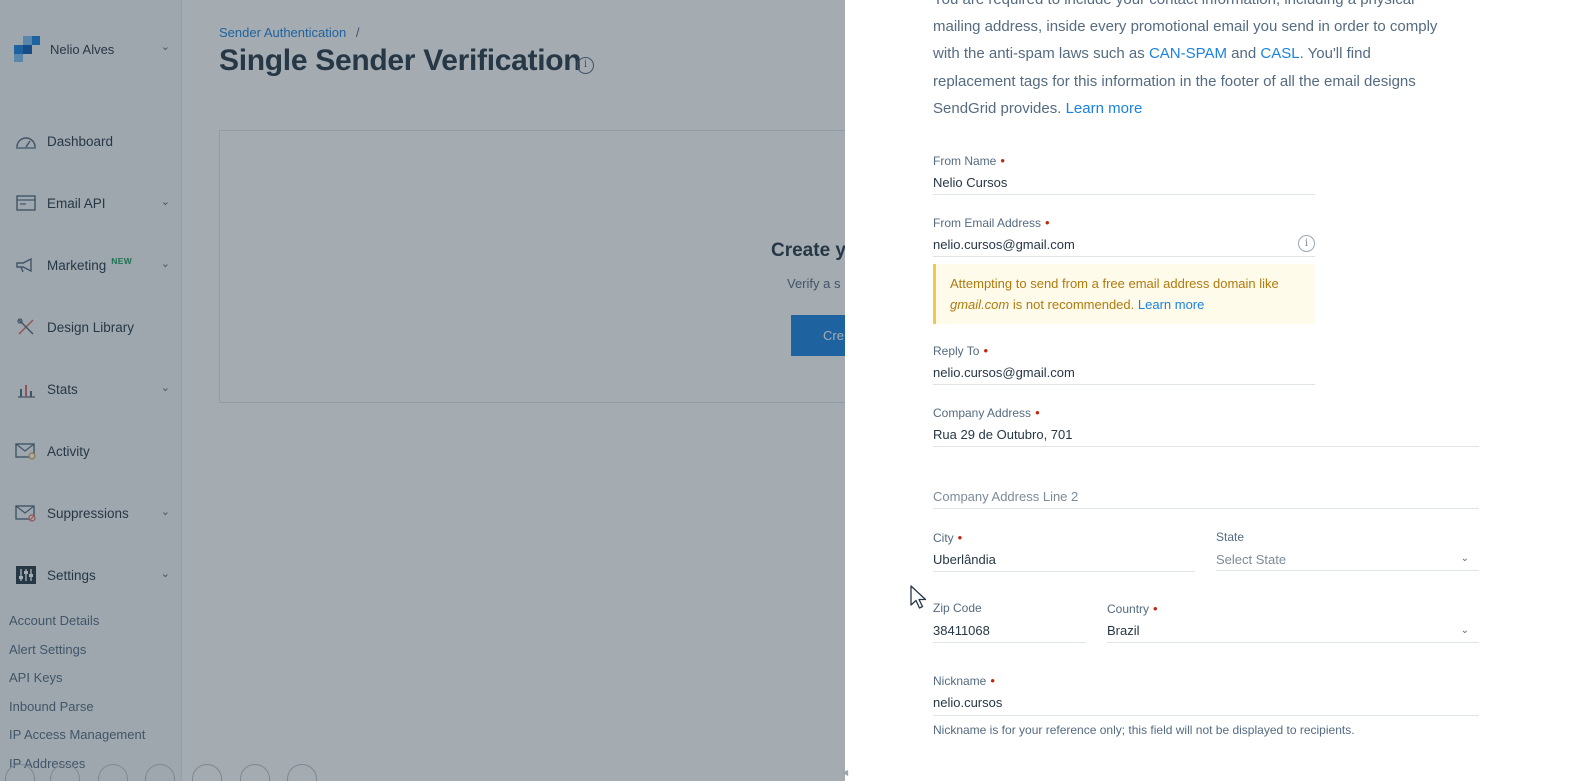 This screenshot has height=781, width=1578. What do you see at coordinates (1128, 609) in the screenshot?
I see `field-label-text: Country` at bounding box center [1128, 609].